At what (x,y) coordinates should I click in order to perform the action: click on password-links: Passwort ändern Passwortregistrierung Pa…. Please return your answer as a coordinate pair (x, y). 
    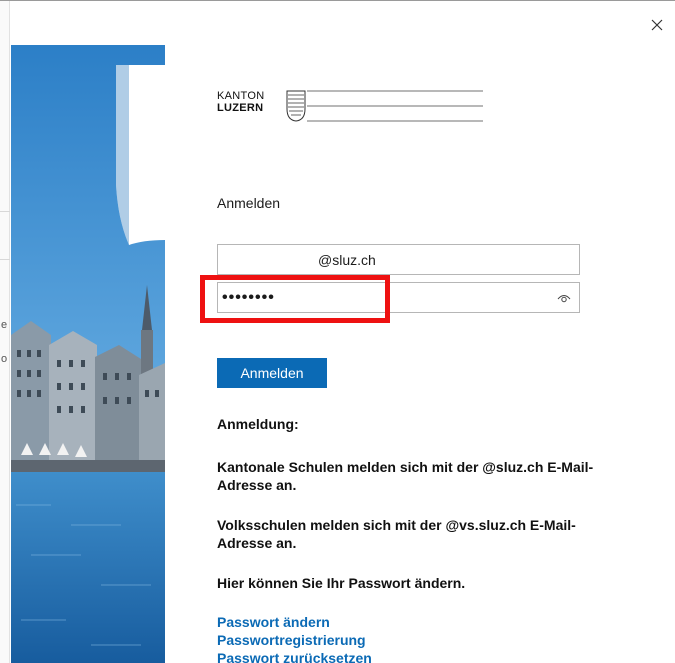
    Looking at the image, I should click on (294, 638).